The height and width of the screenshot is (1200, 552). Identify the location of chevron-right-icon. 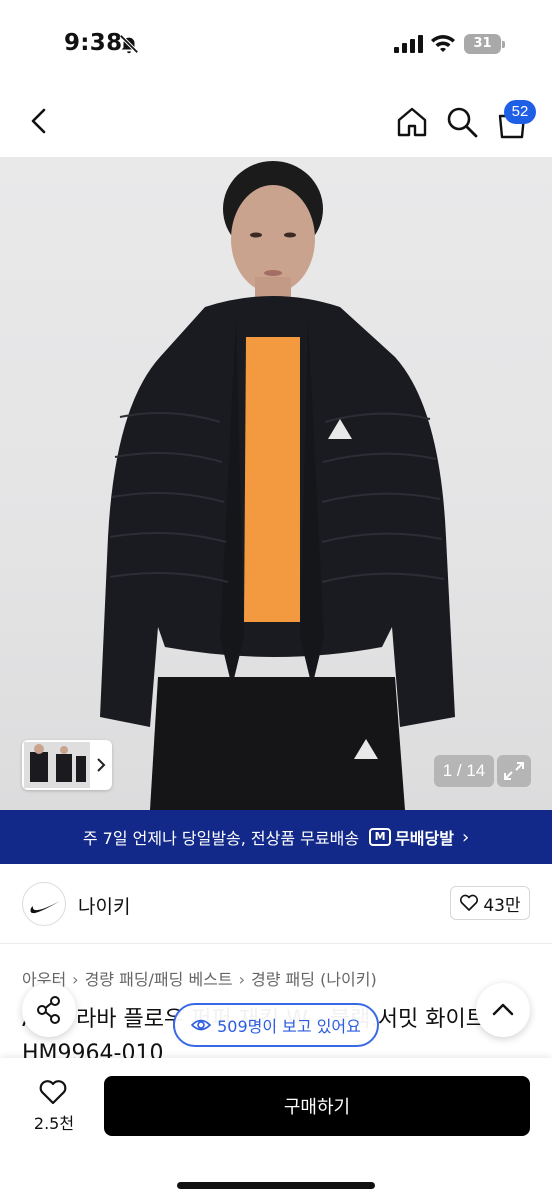
(101, 765).